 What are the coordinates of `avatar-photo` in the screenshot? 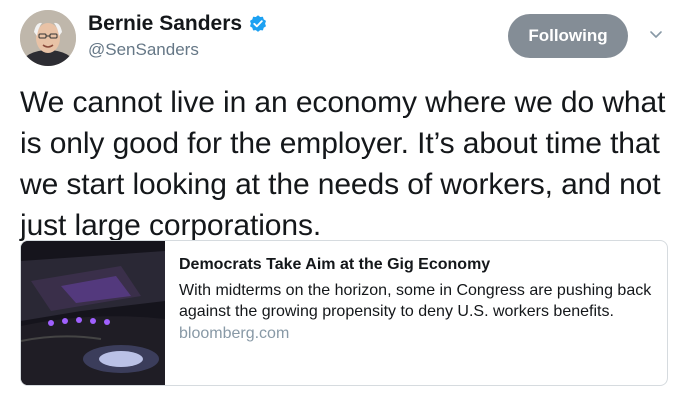 It's located at (48, 38).